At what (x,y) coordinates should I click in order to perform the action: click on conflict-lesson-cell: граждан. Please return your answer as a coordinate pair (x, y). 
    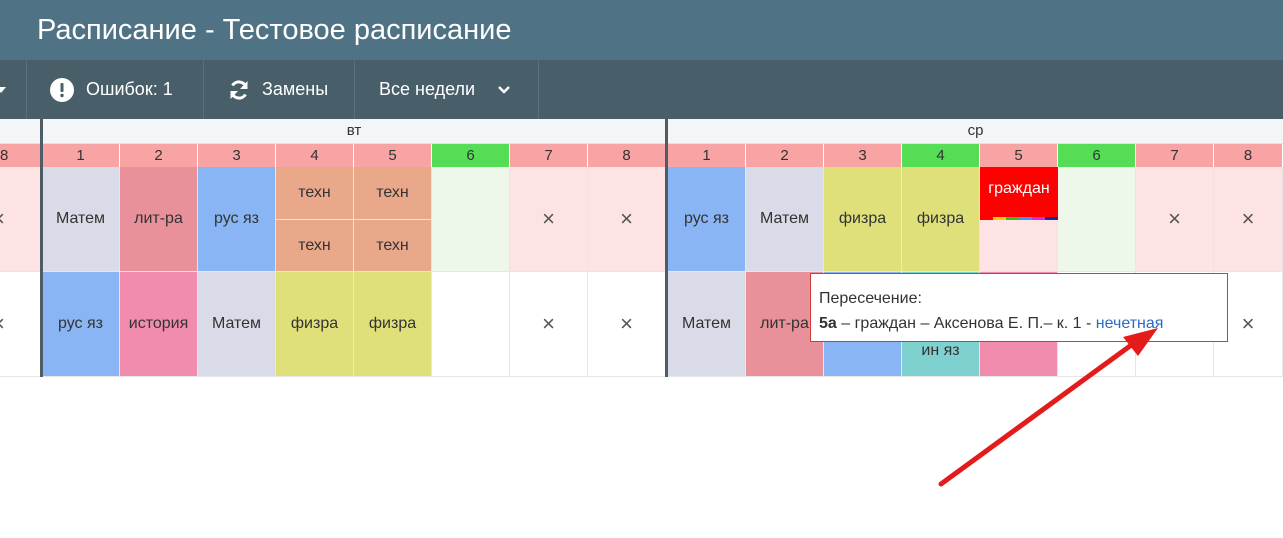
    Looking at the image, I should click on (1019, 192).